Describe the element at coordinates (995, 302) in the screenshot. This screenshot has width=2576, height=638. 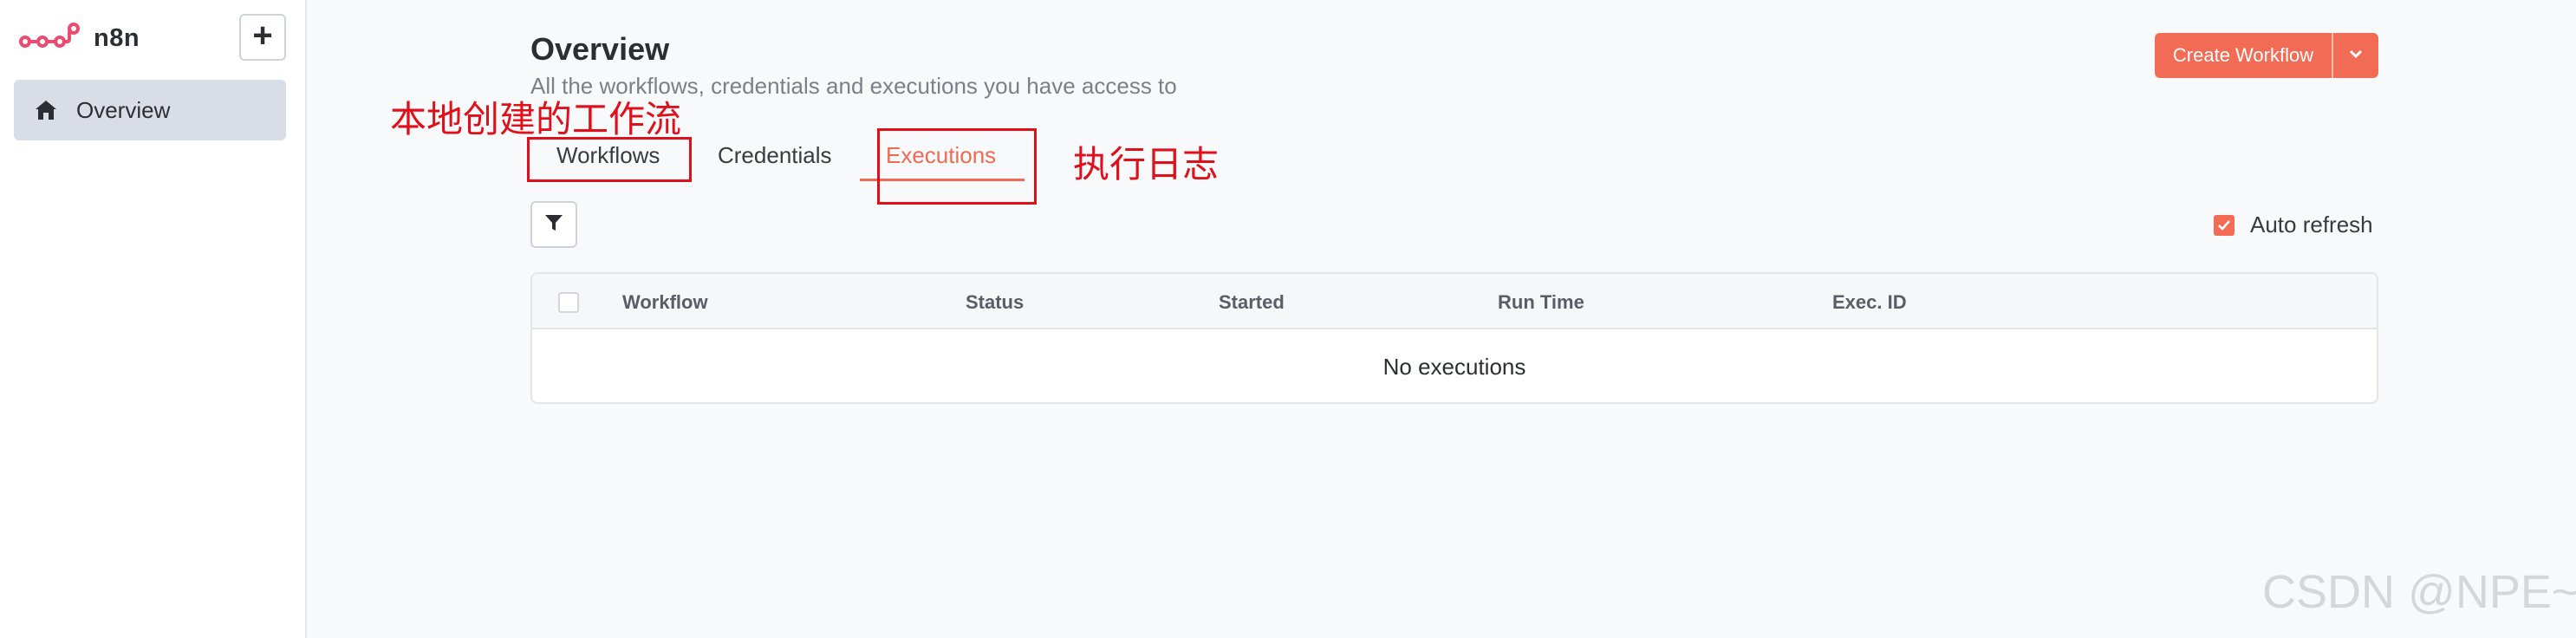
I see `column-header-status: Status` at that location.